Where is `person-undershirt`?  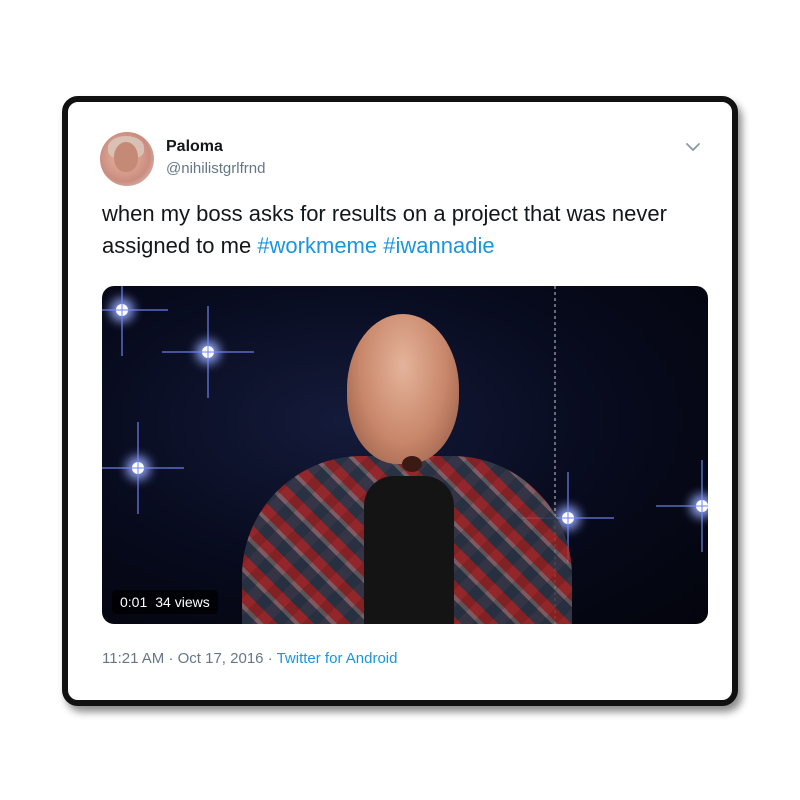 person-undershirt is located at coordinates (409, 550).